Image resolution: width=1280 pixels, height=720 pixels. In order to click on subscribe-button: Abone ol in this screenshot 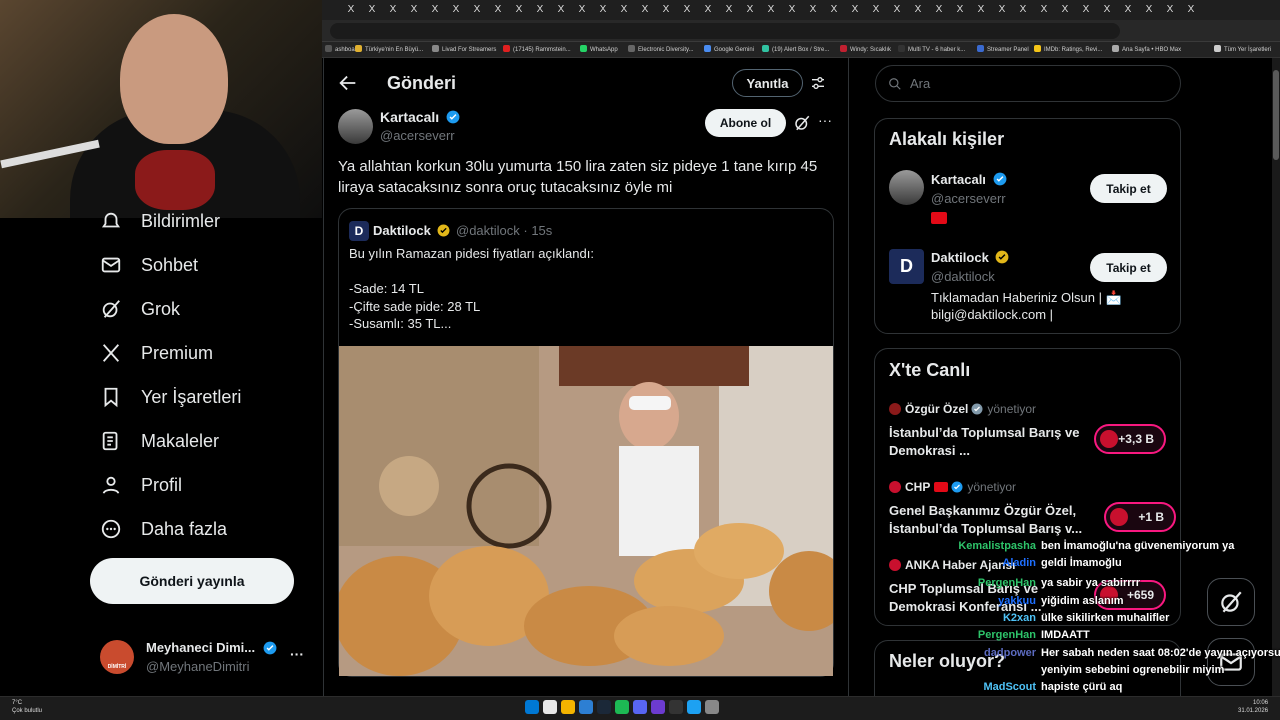, I will do `click(745, 123)`.